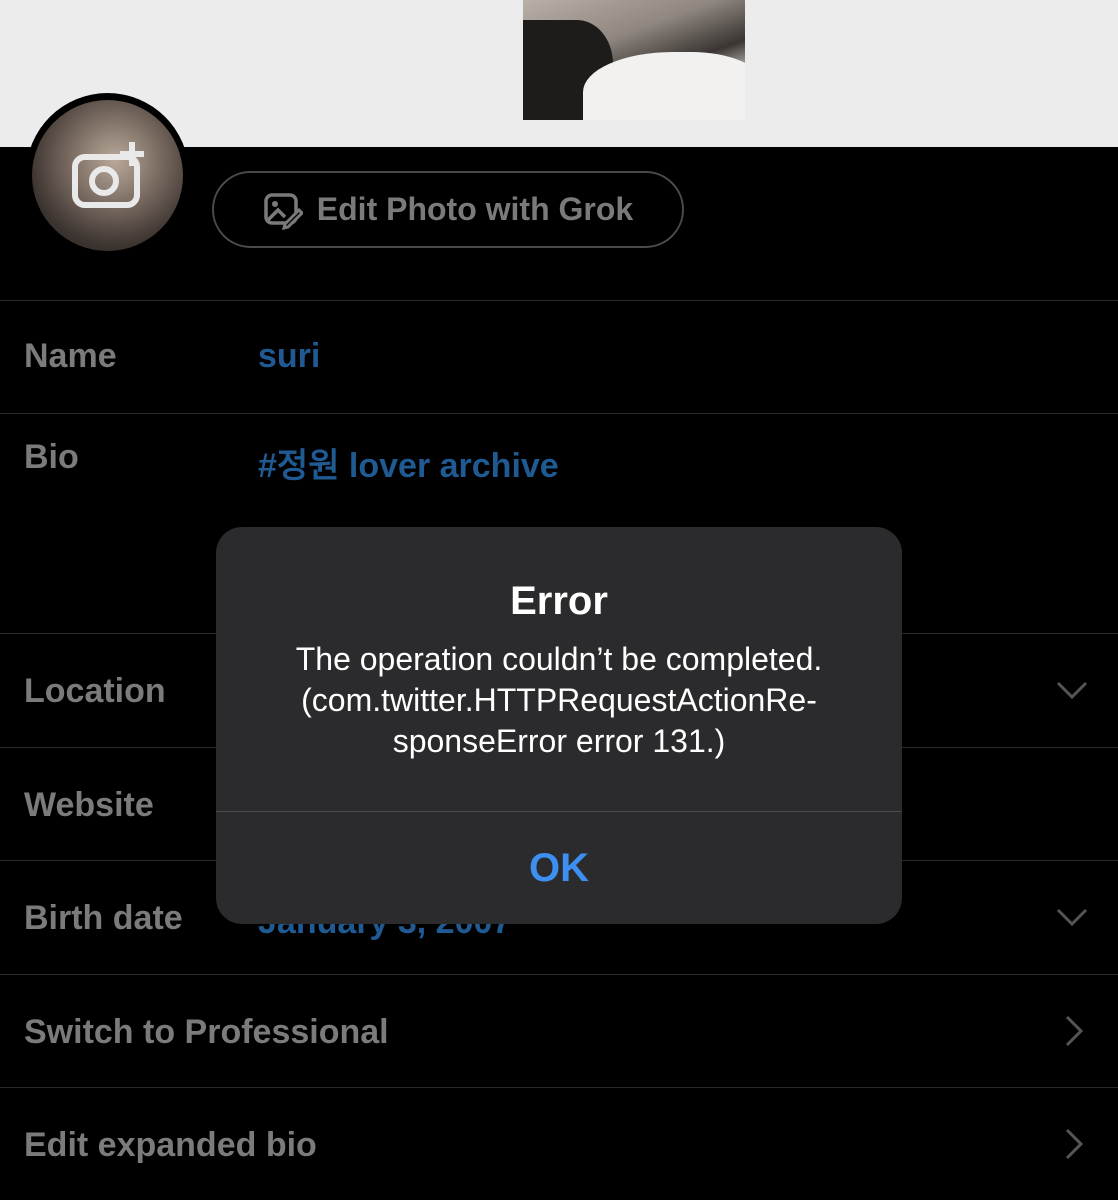 This screenshot has width=1118, height=1200. Describe the element at coordinates (559, 868) in the screenshot. I see `ok-button: OK` at that location.